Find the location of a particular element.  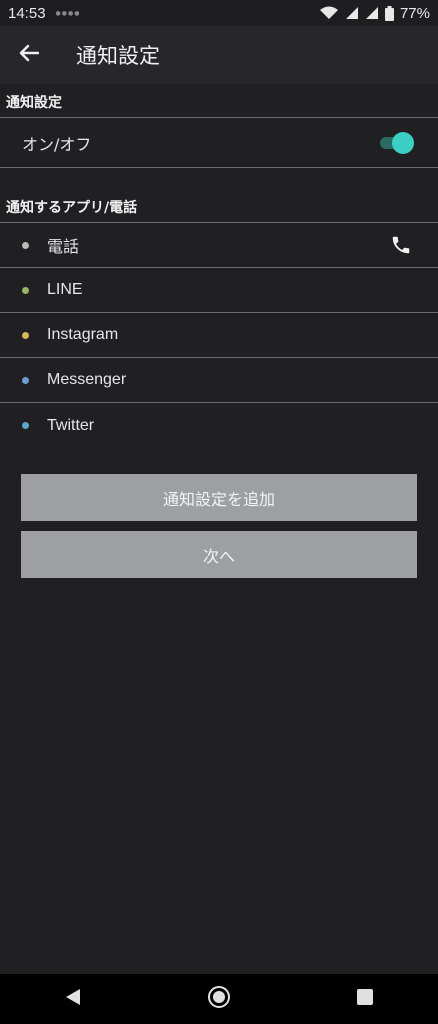

triangle-back-icon is located at coordinates (73, 999).